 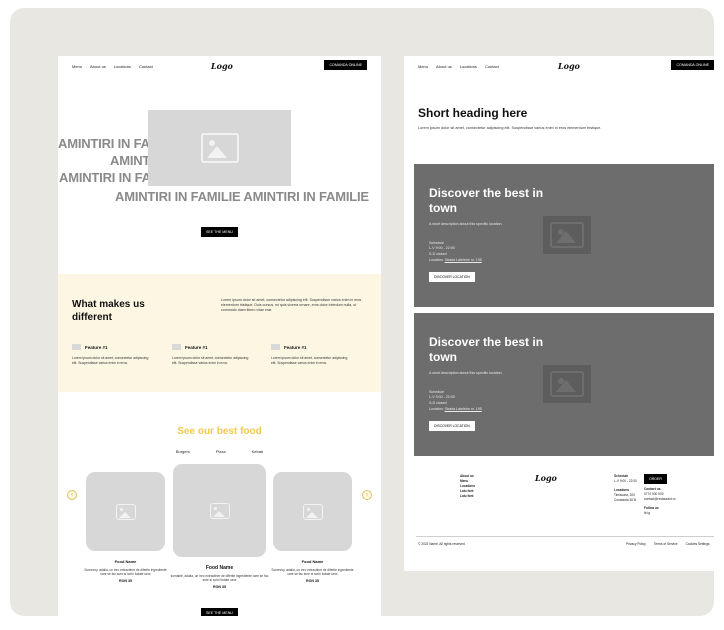 I want to click on footer-copyright: © 2023 Name. All rights reserved, so click(x=441, y=544).